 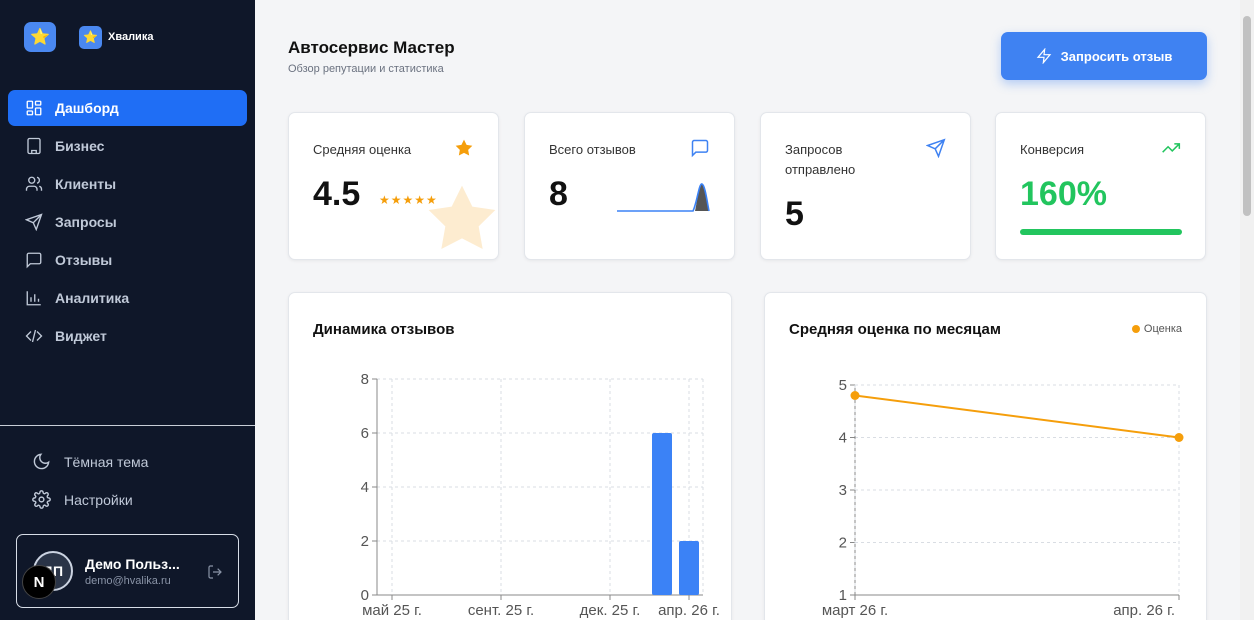 What do you see at coordinates (464, 147) in the screenshot?
I see `star-icon` at bounding box center [464, 147].